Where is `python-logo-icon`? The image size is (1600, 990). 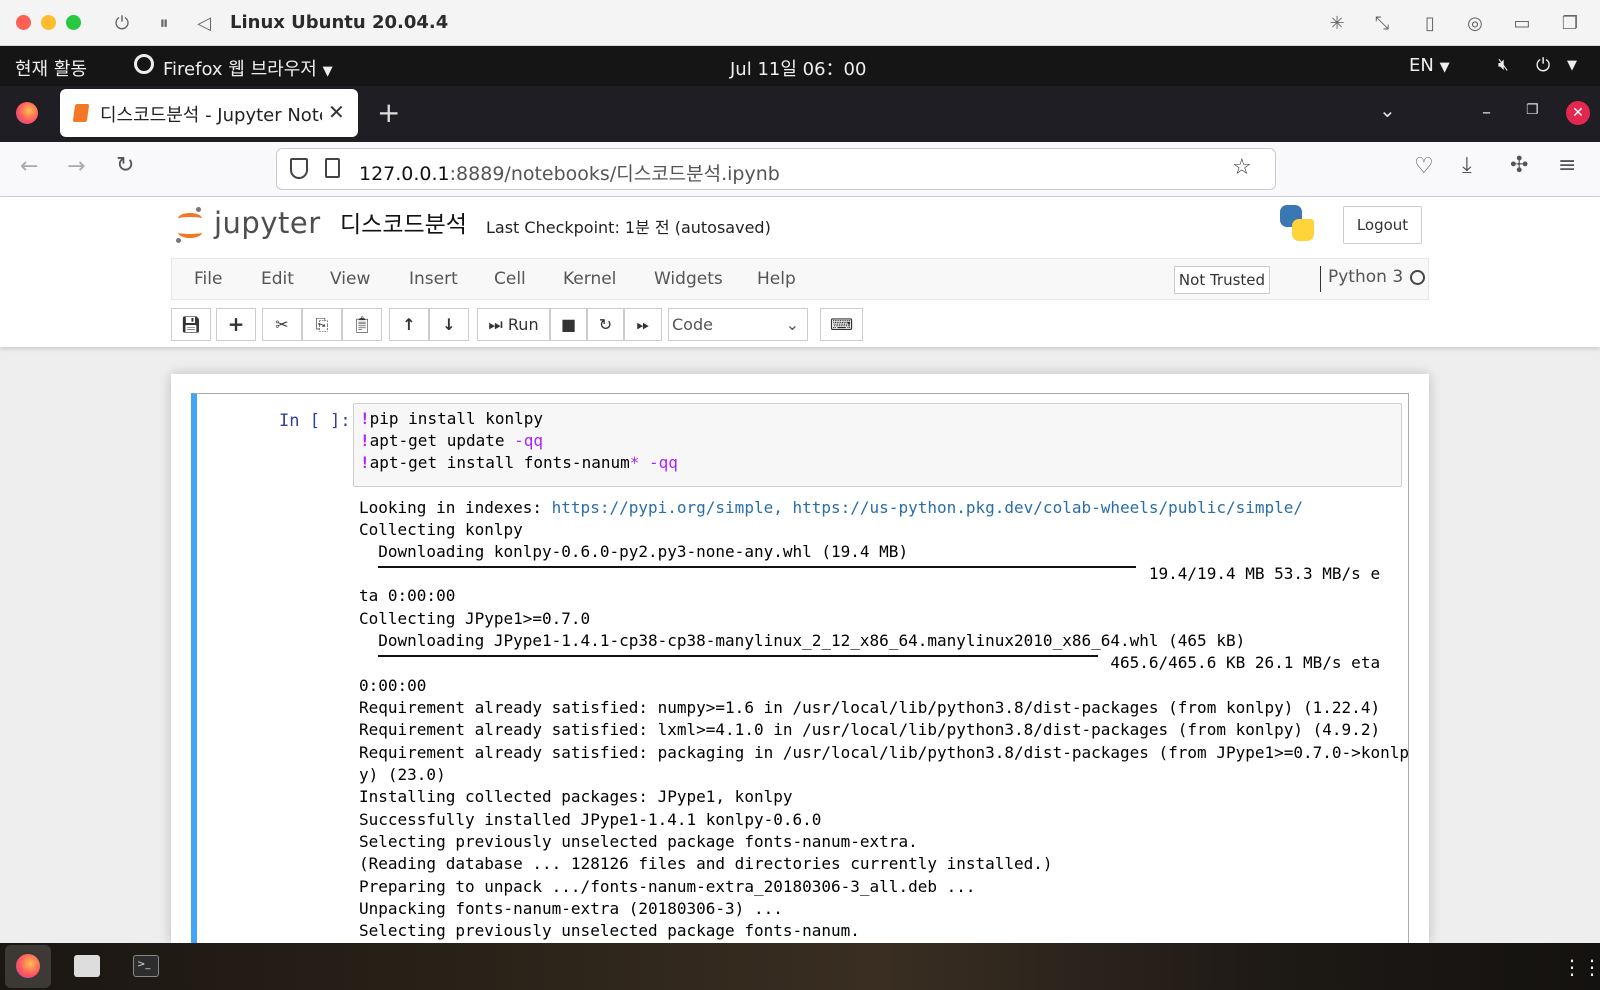
python-logo-icon is located at coordinates (1297, 223).